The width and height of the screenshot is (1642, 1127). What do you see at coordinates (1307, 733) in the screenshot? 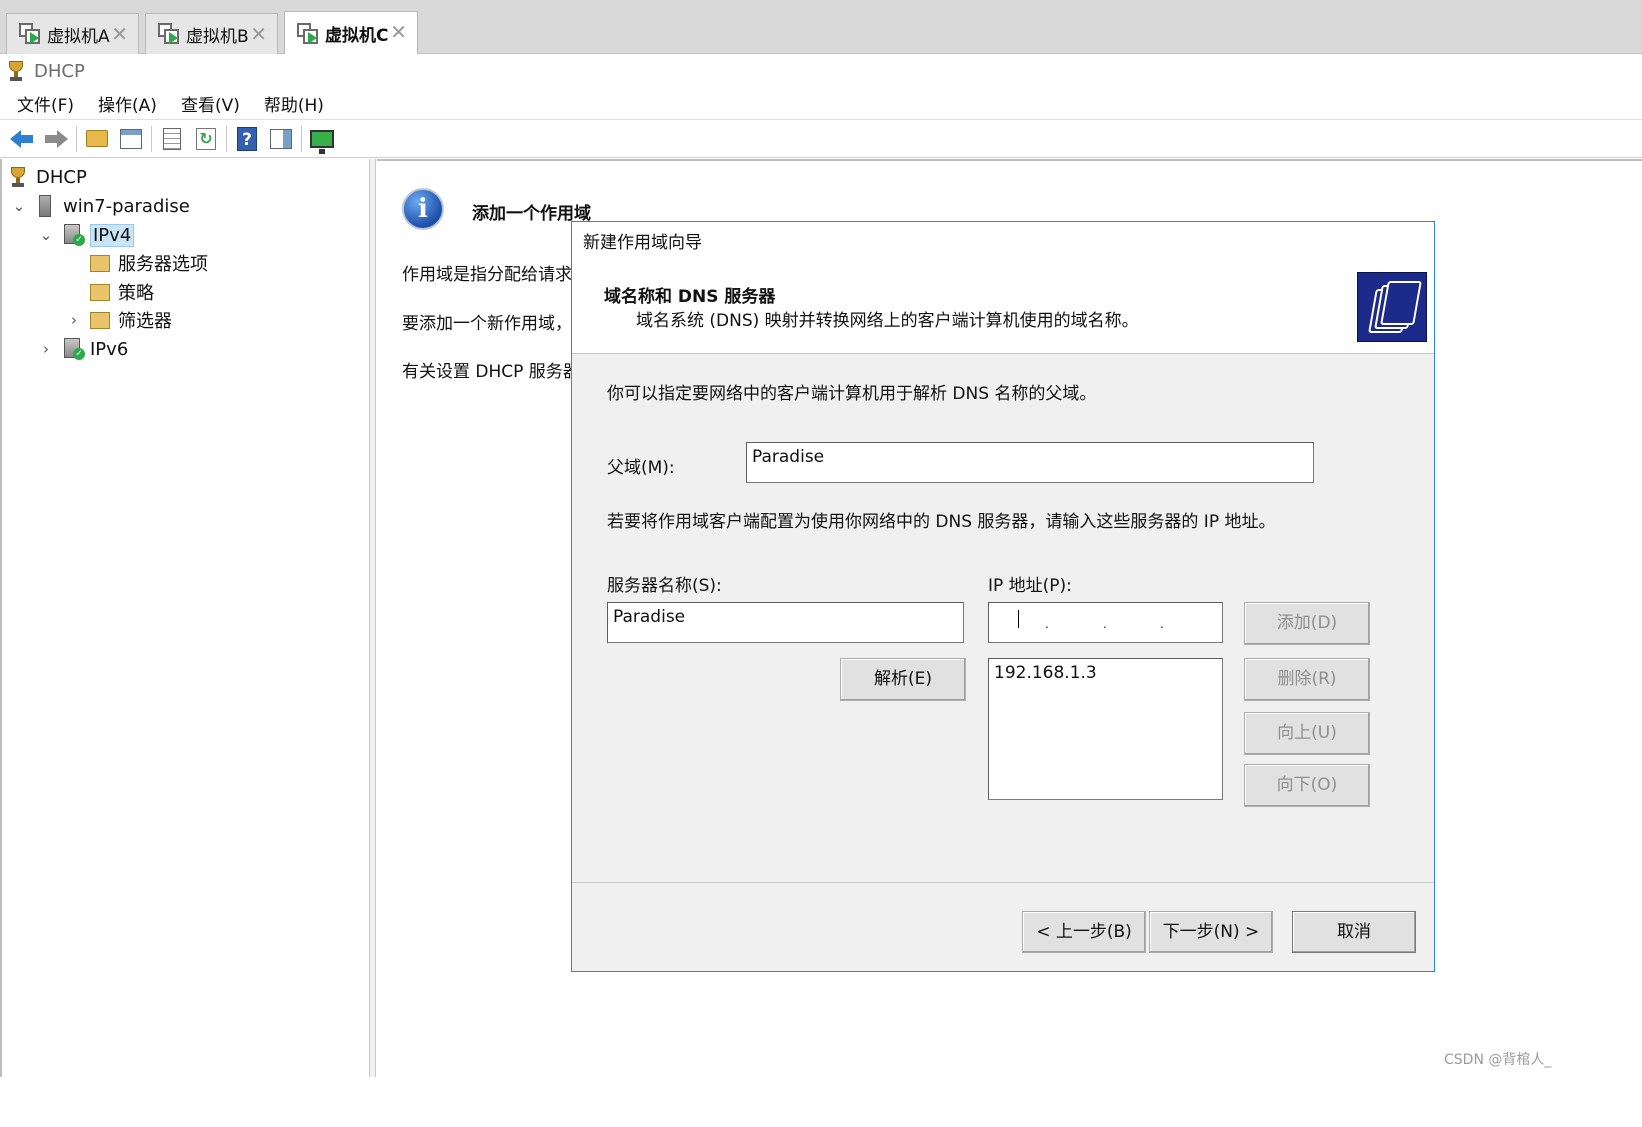
I see `move-up-button: 向上(U)` at bounding box center [1307, 733].